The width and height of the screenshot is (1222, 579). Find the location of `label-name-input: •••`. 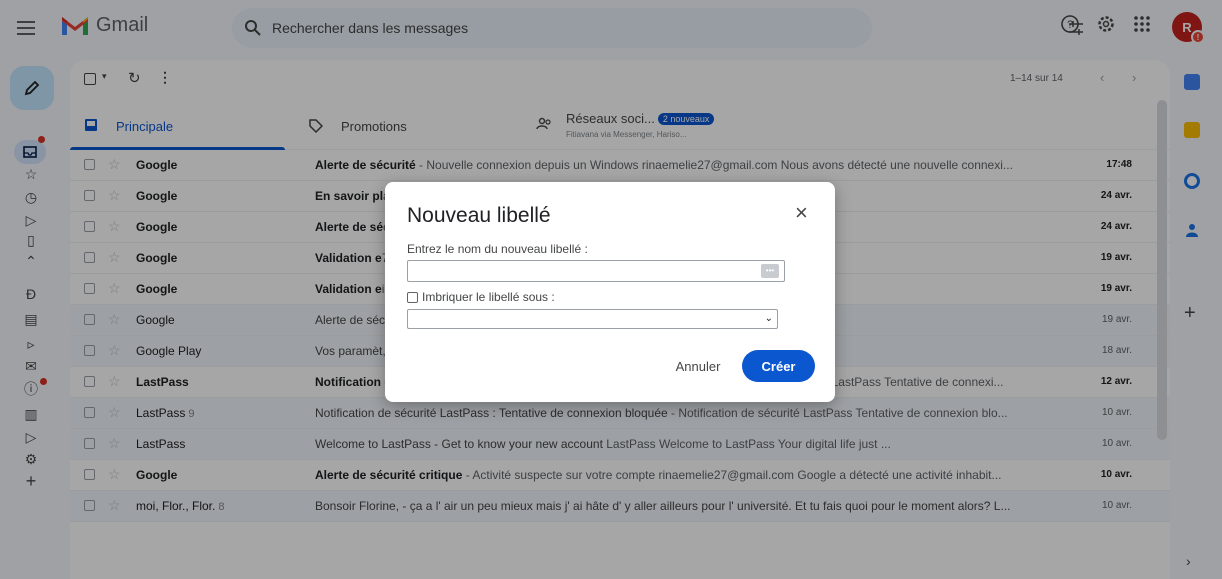

label-name-input: ••• is located at coordinates (596, 271).